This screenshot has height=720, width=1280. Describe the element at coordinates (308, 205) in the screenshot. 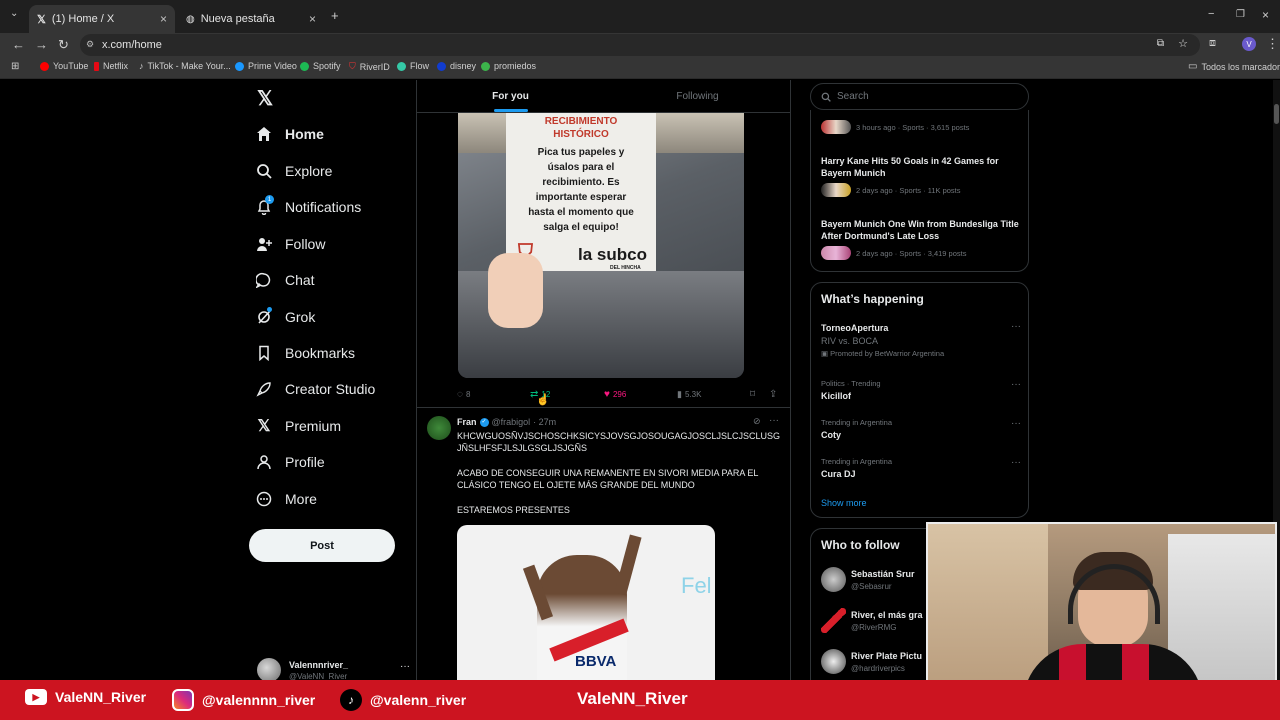

I see `nav-notifications: 1 Notifications` at that location.